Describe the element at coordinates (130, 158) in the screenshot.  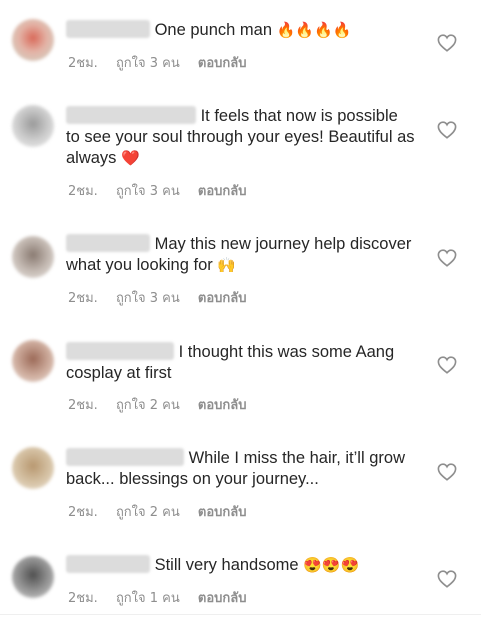
I see `heart-emoji: ❤️` at that location.